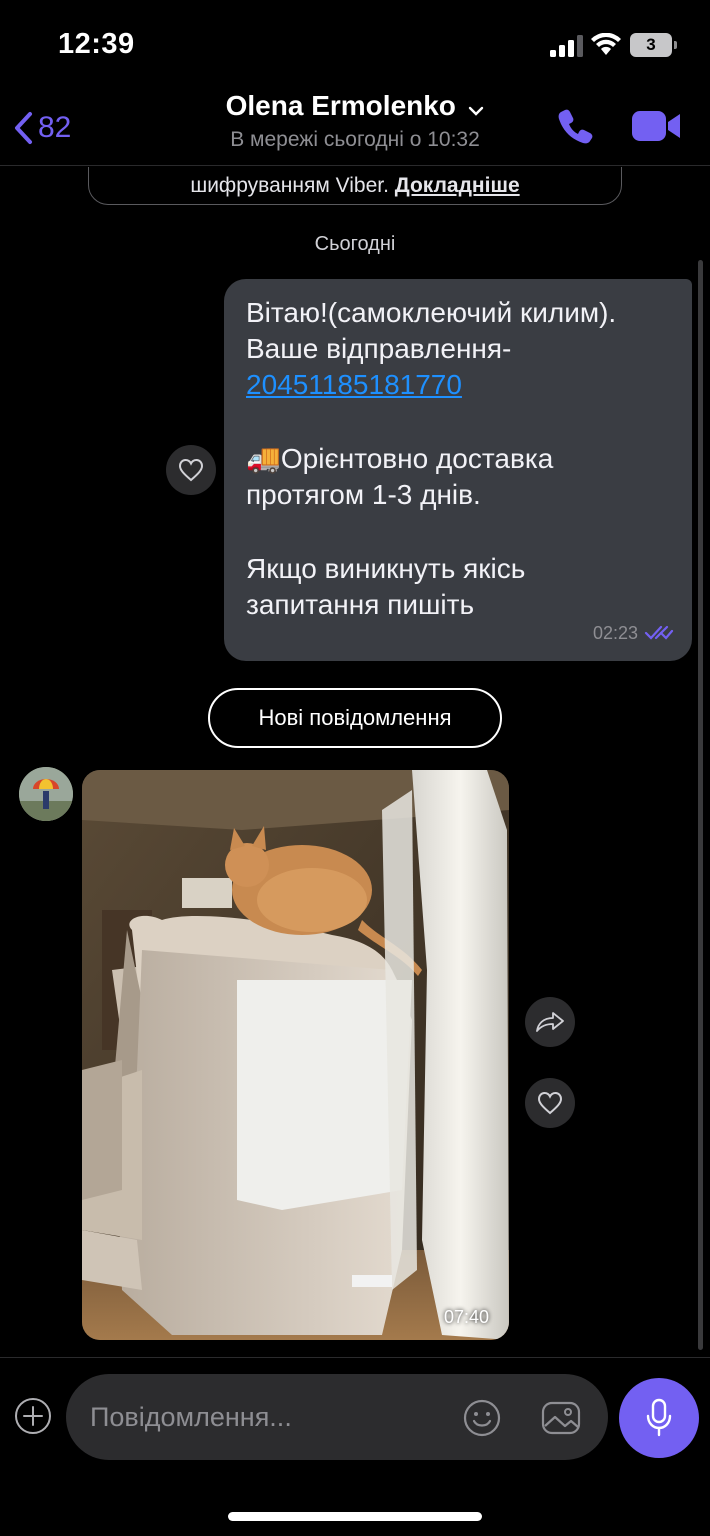  Describe the element at coordinates (700, 805) in the screenshot. I see `scrollbar` at that location.